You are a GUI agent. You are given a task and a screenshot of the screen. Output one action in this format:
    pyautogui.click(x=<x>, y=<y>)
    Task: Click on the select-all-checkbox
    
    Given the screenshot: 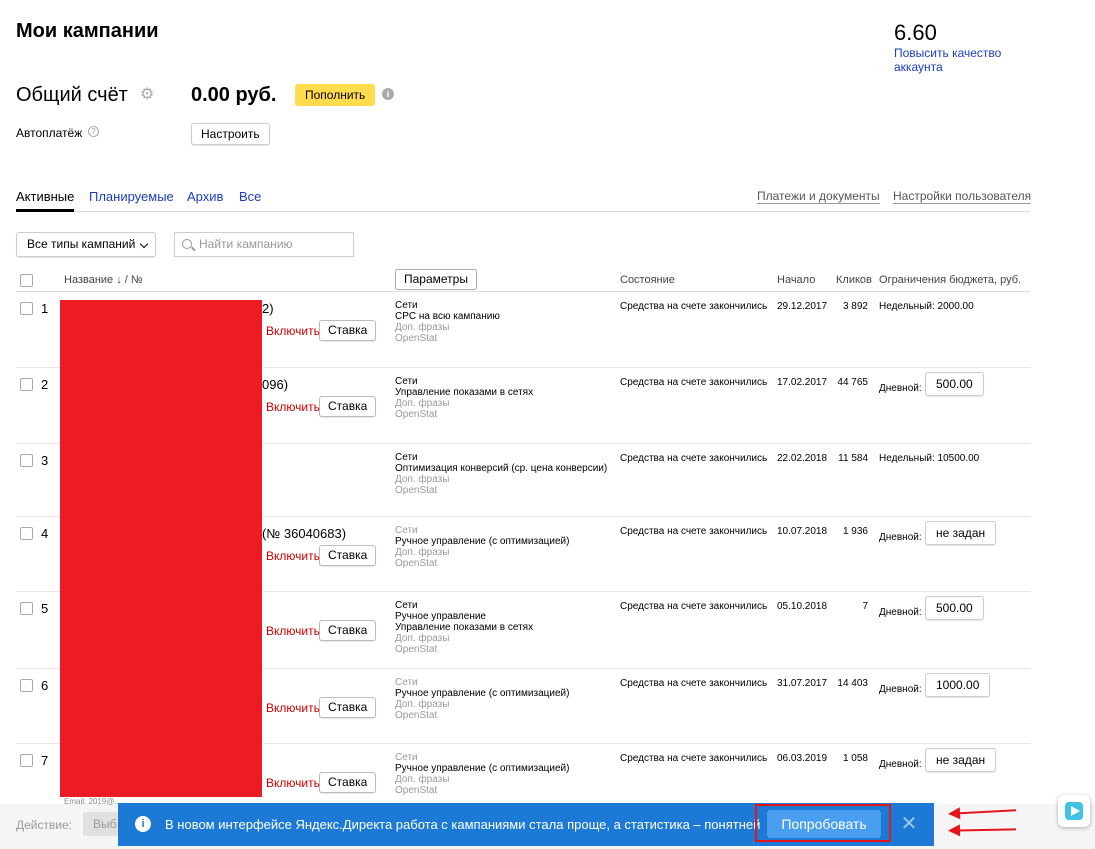 What is the action you would take?
    pyautogui.click(x=26, y=280)
    